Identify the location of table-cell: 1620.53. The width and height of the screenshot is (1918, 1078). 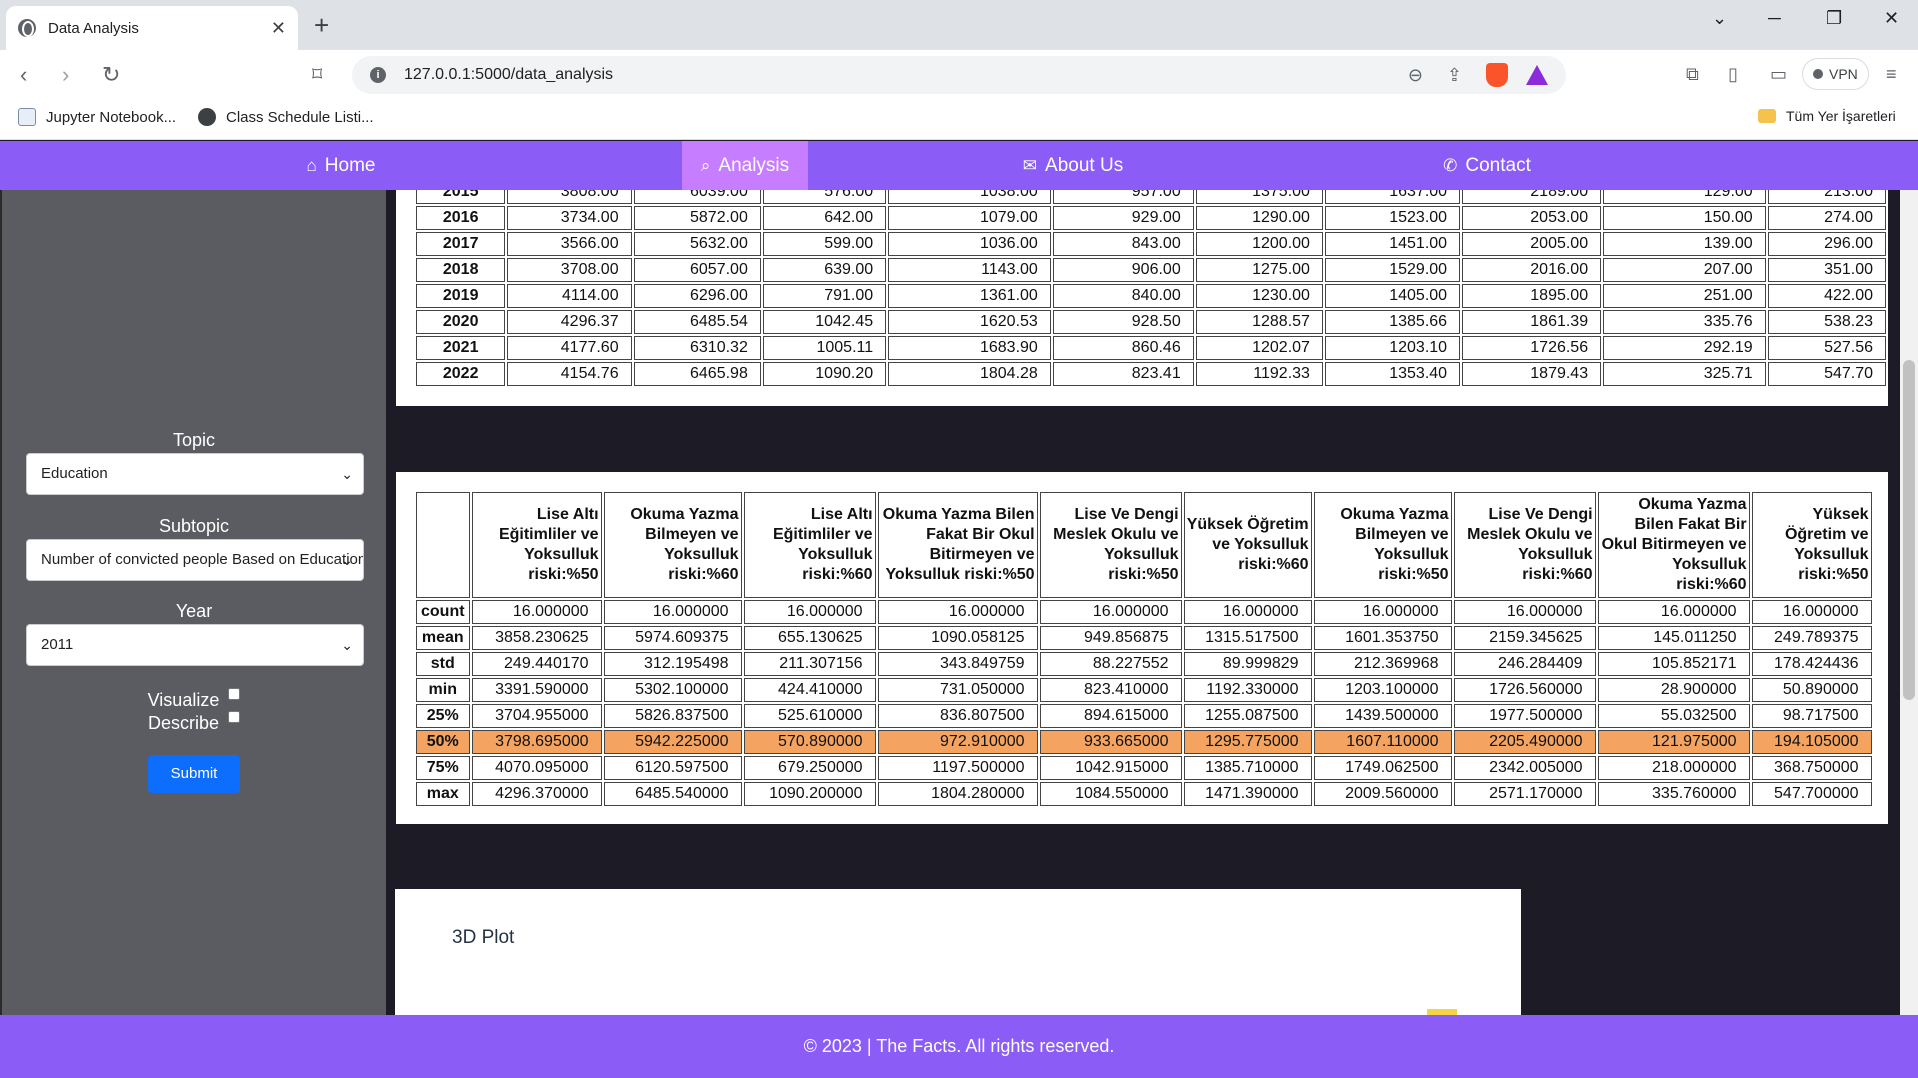
(969, 322).